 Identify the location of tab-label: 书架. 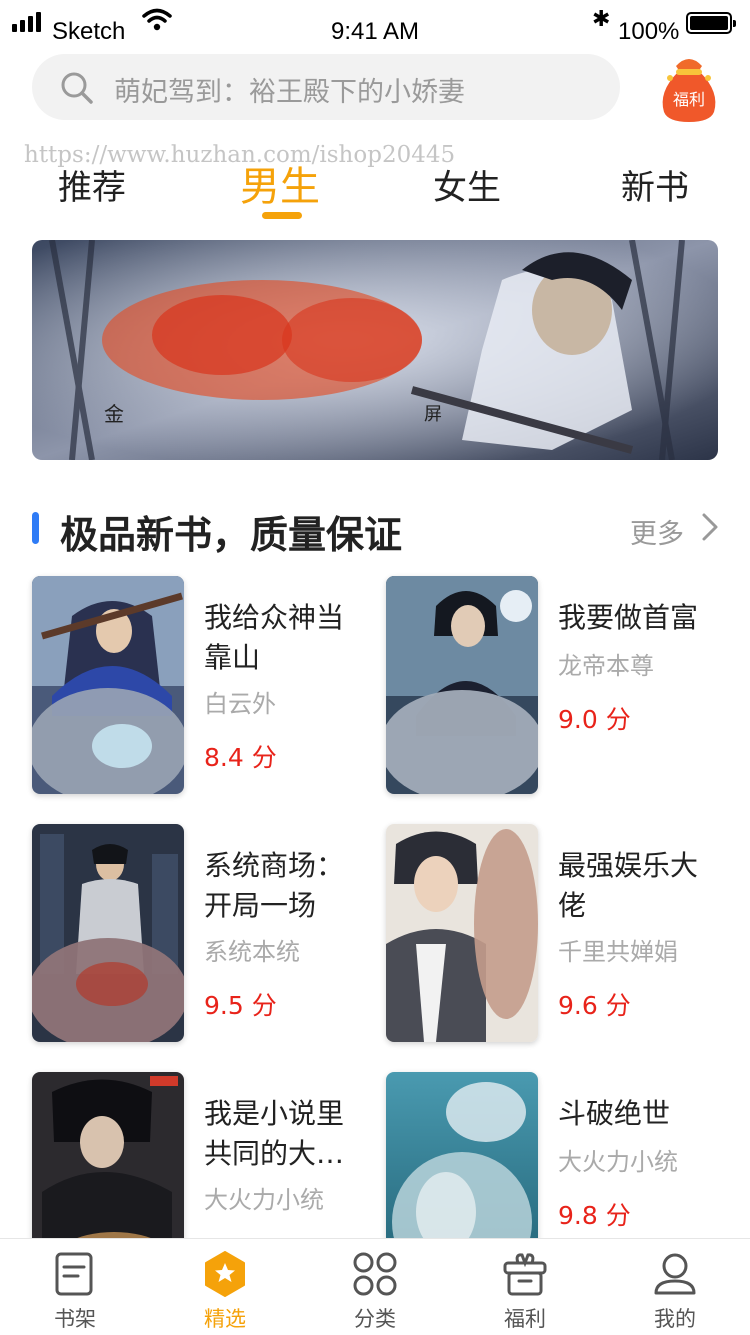
(75, 1319).